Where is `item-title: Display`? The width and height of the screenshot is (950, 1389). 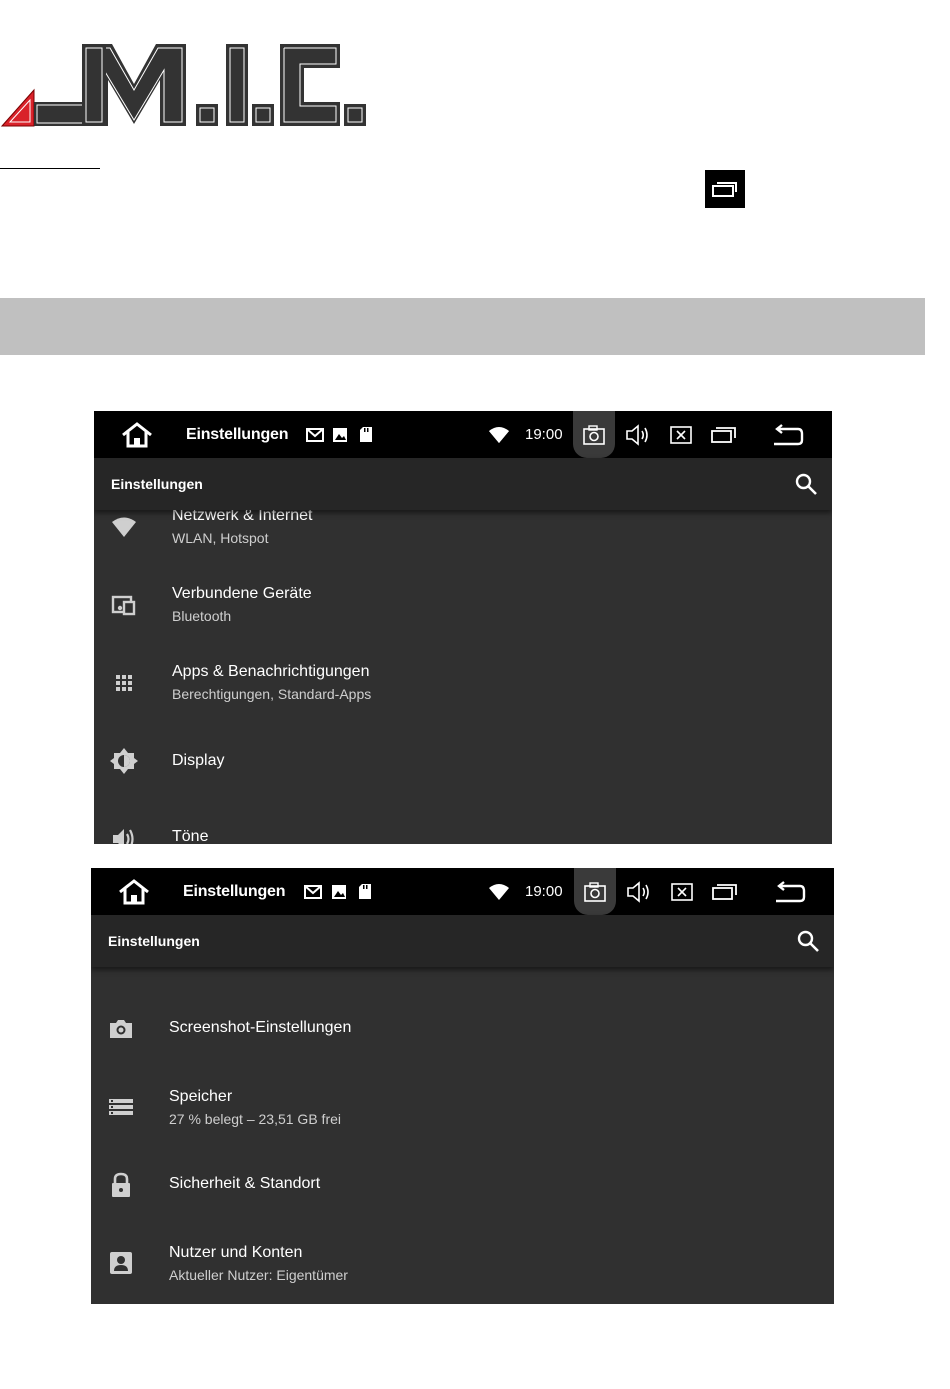
item-title: Display is located at coordinates (198, 760).